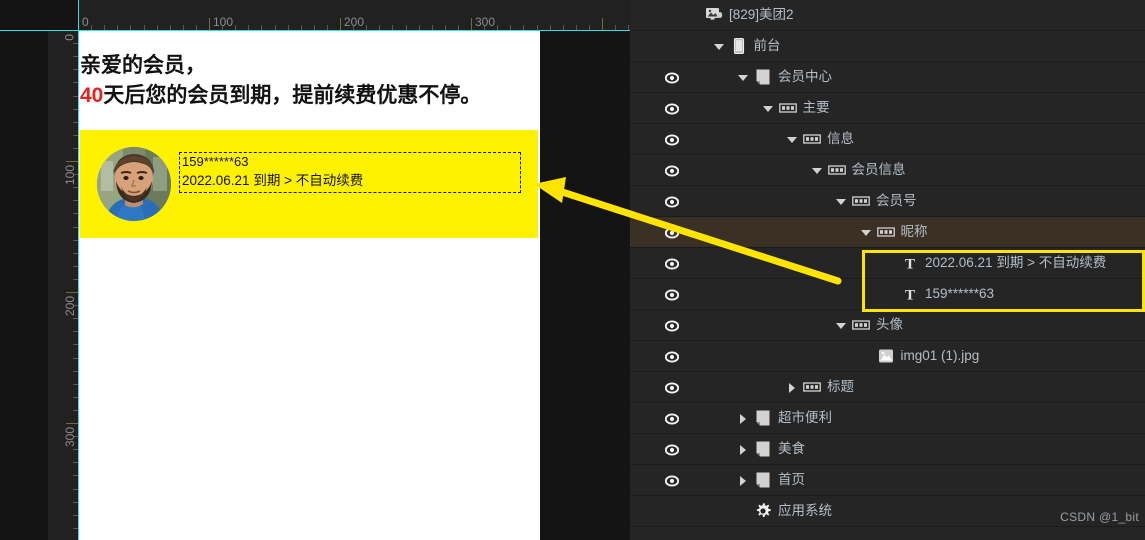 This screenshot has height=540, width=1145. Describe the element at coordinates (1016, 262) in the screenshot. I see `tree-row-label: 2022.06.21 到期 > 不自动续费` at that location.